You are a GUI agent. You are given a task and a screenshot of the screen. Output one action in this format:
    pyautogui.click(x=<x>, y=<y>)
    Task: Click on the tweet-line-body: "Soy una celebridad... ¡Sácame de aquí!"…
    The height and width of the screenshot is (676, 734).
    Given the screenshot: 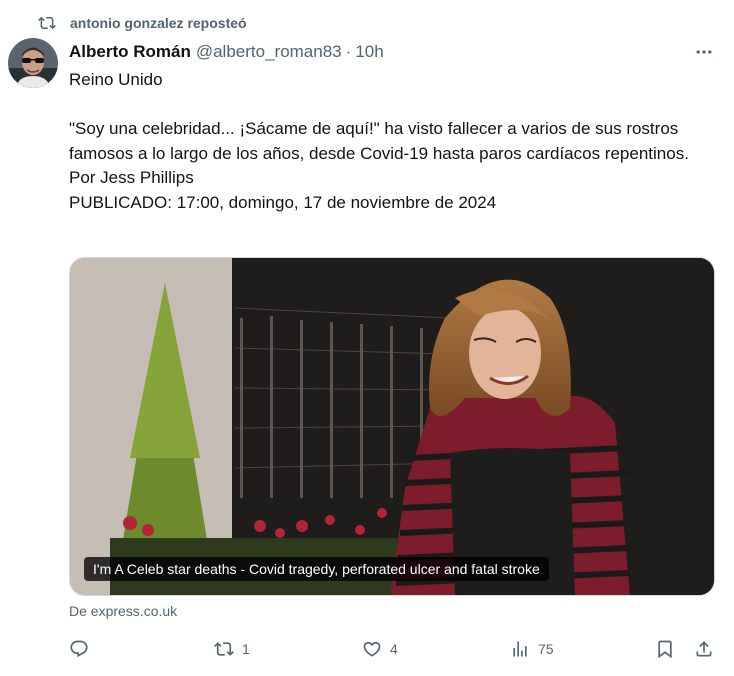 What is the action you would take?
    pyautogui.click(x=379, y=141)
    